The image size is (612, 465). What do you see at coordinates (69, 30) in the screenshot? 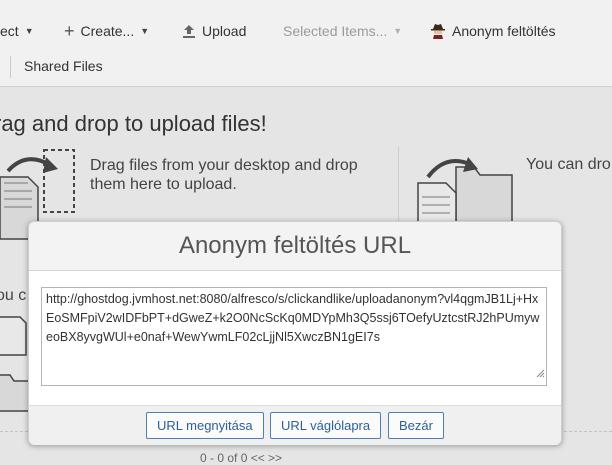
I see `plus-icon: +` at bounding box center [69, 30].